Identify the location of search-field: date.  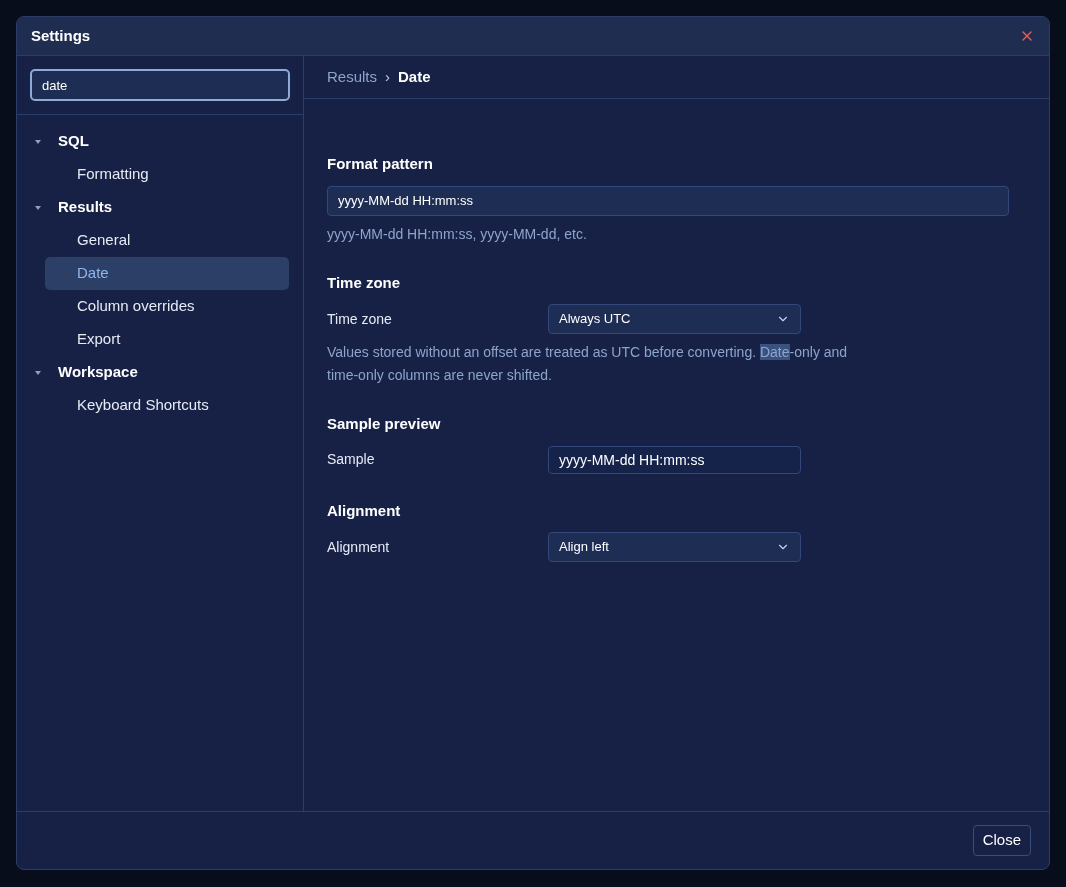
(160, 85).